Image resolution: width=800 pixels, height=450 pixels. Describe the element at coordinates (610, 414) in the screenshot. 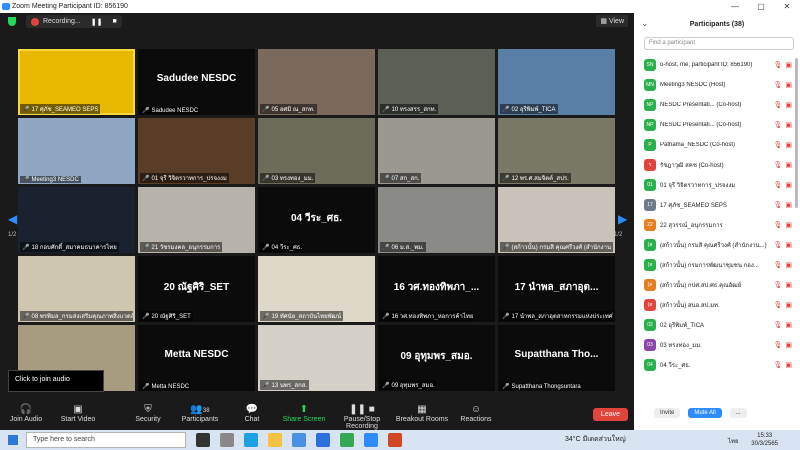

I see `leave-button: Leave` at that location.